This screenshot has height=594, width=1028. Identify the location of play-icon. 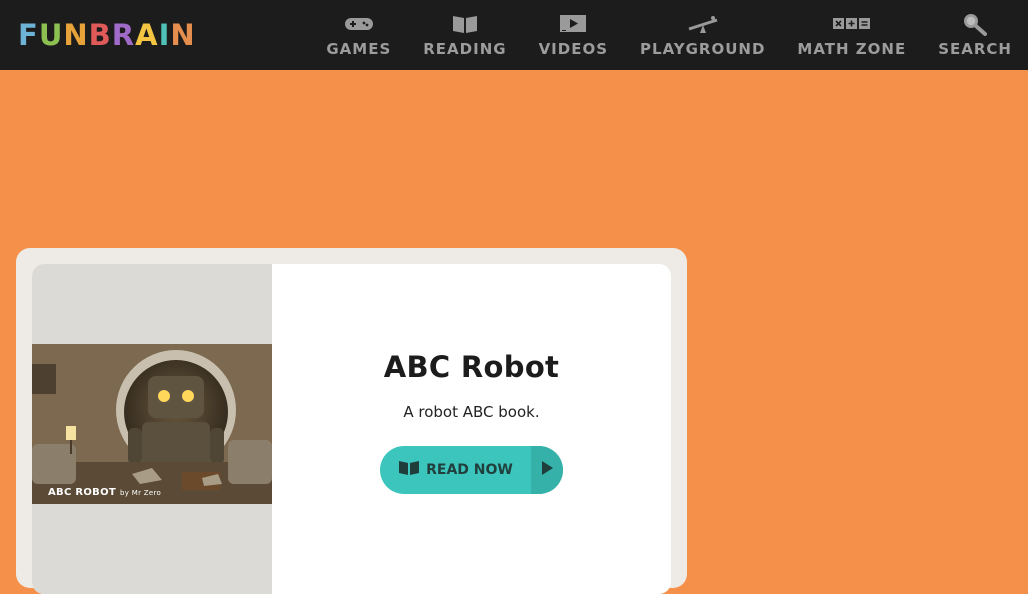
(547, 470).